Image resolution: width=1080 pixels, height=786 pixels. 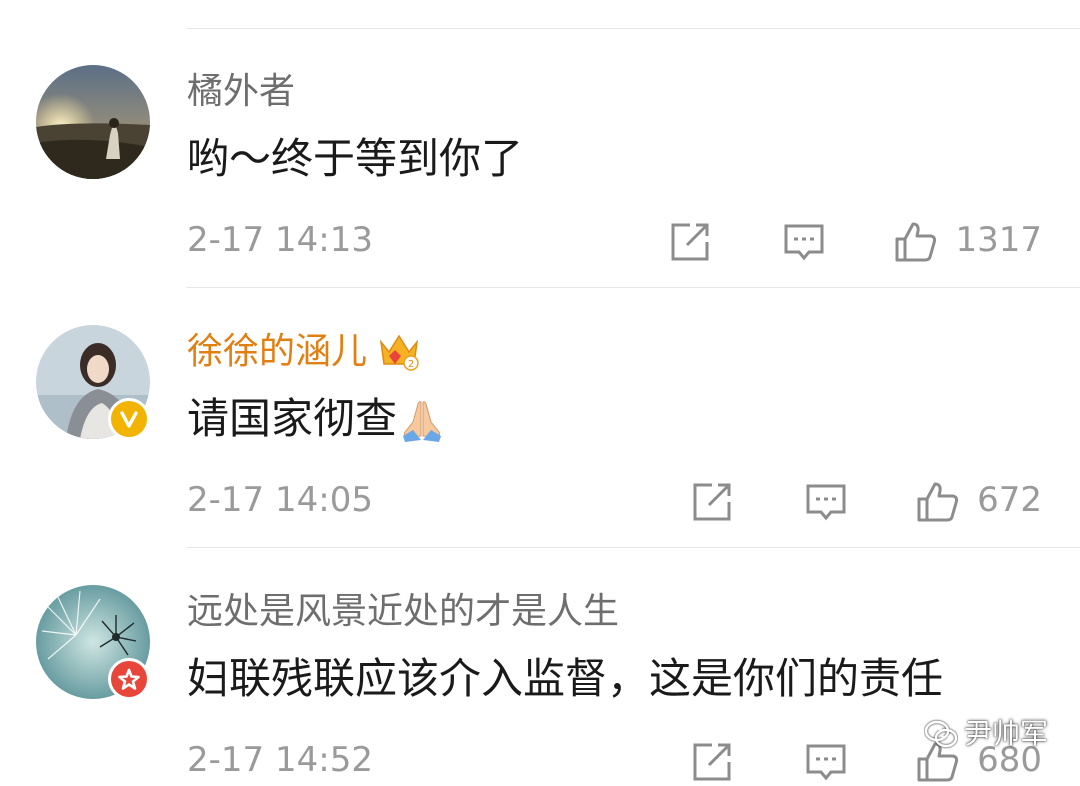 I want to click on praying-hands-emoji, so click(x=422, y=419).